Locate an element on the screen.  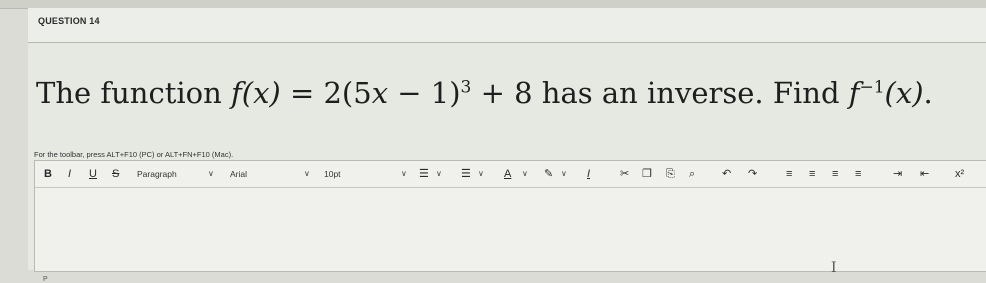
strikethrough-button: S is located at coordinates (115, 174).